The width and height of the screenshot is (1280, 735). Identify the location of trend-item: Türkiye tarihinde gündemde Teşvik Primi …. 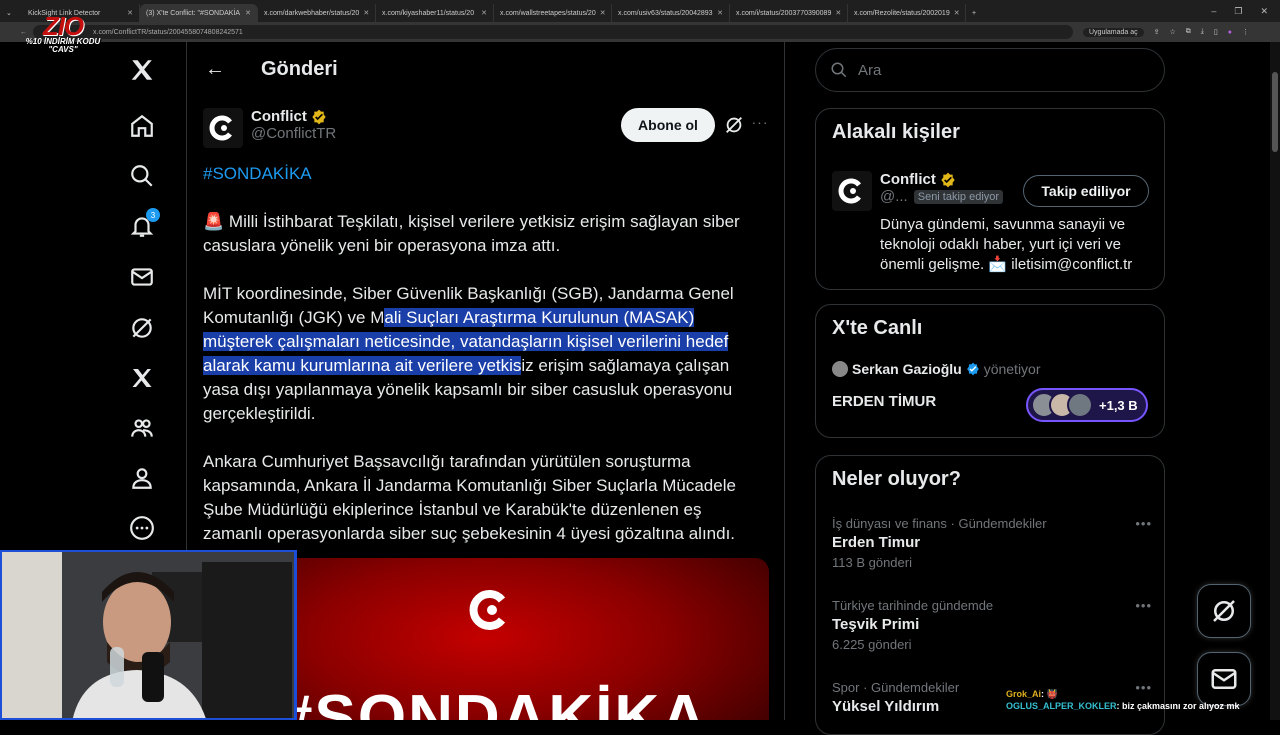
(992, 625).